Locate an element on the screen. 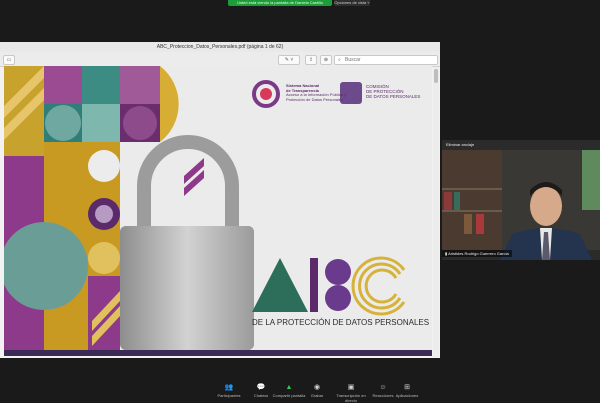 This screenshot has height=403, width=600. sidebar-toggle-button: ▭ is located at coordinates (9, 60).